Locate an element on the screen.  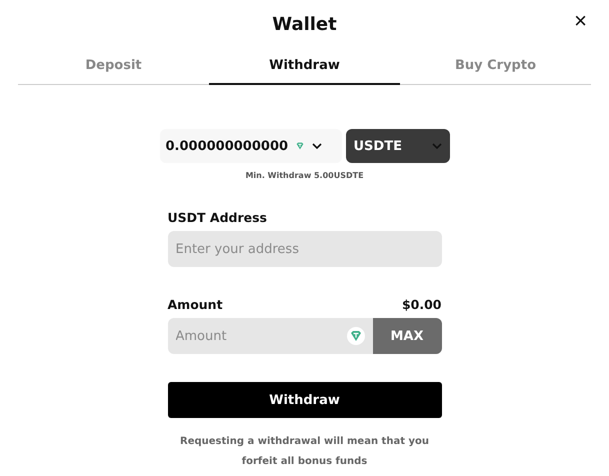
tab: Buy Crypto is located at coordinates (495, 69).